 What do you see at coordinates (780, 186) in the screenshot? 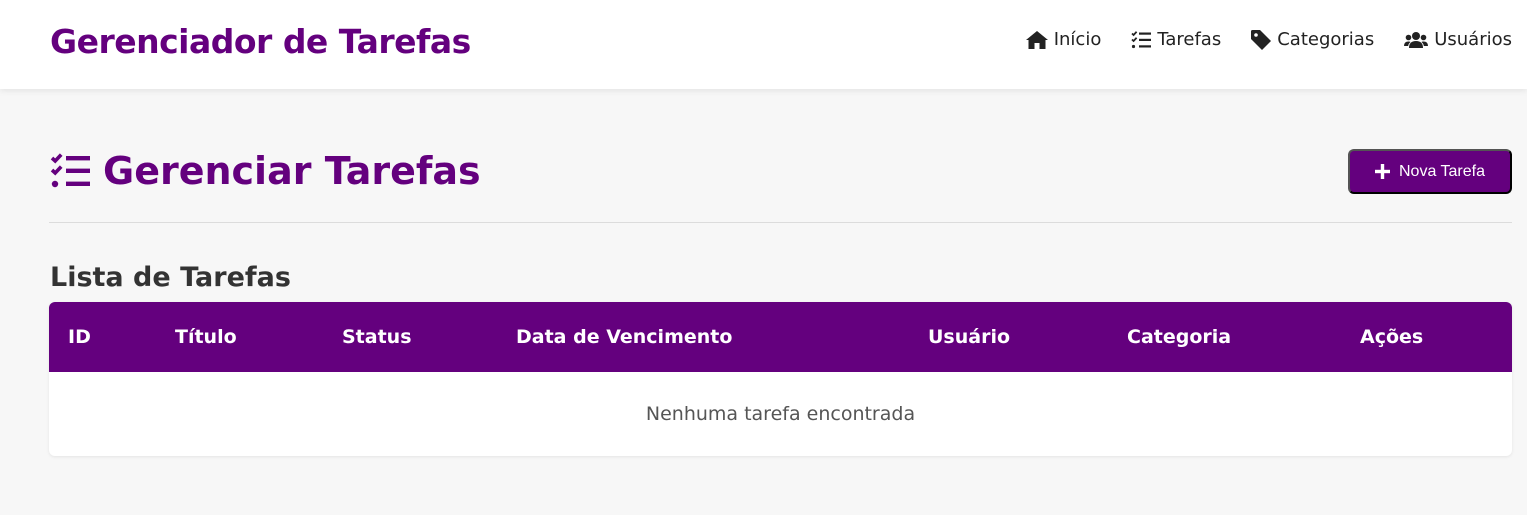
I see `page-header: Gerenciar Tarefas Nova Tarefa` at bounding box center [780, 186].